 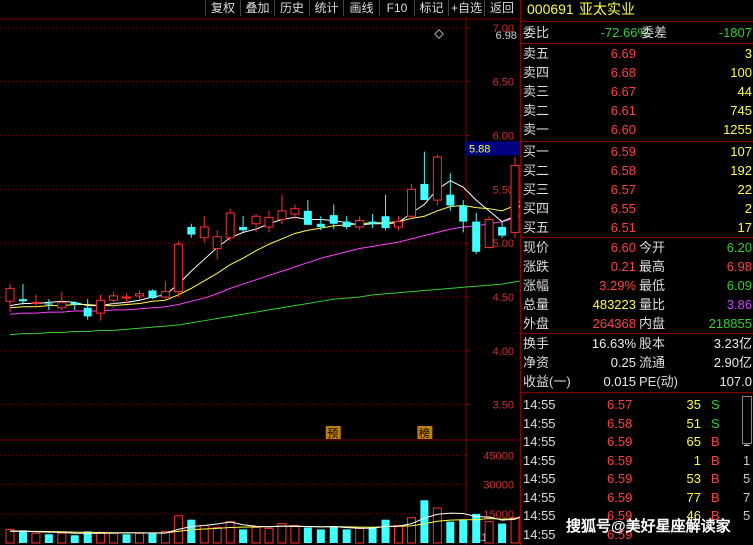 What do you see at coordinates (652, 247) in the screenshot?
I see `quote-label-2: 今开` at bounding box center [652, 247].